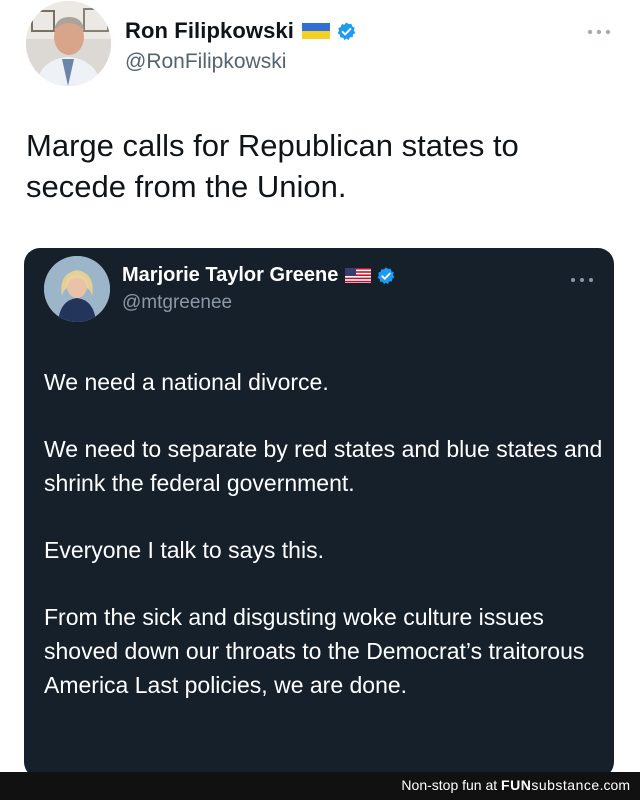  What do you see at coordinates (209, 31) in the screenshot?
I see `author-display-name: Ron Filipkowski` at bounding box center [209, 31].